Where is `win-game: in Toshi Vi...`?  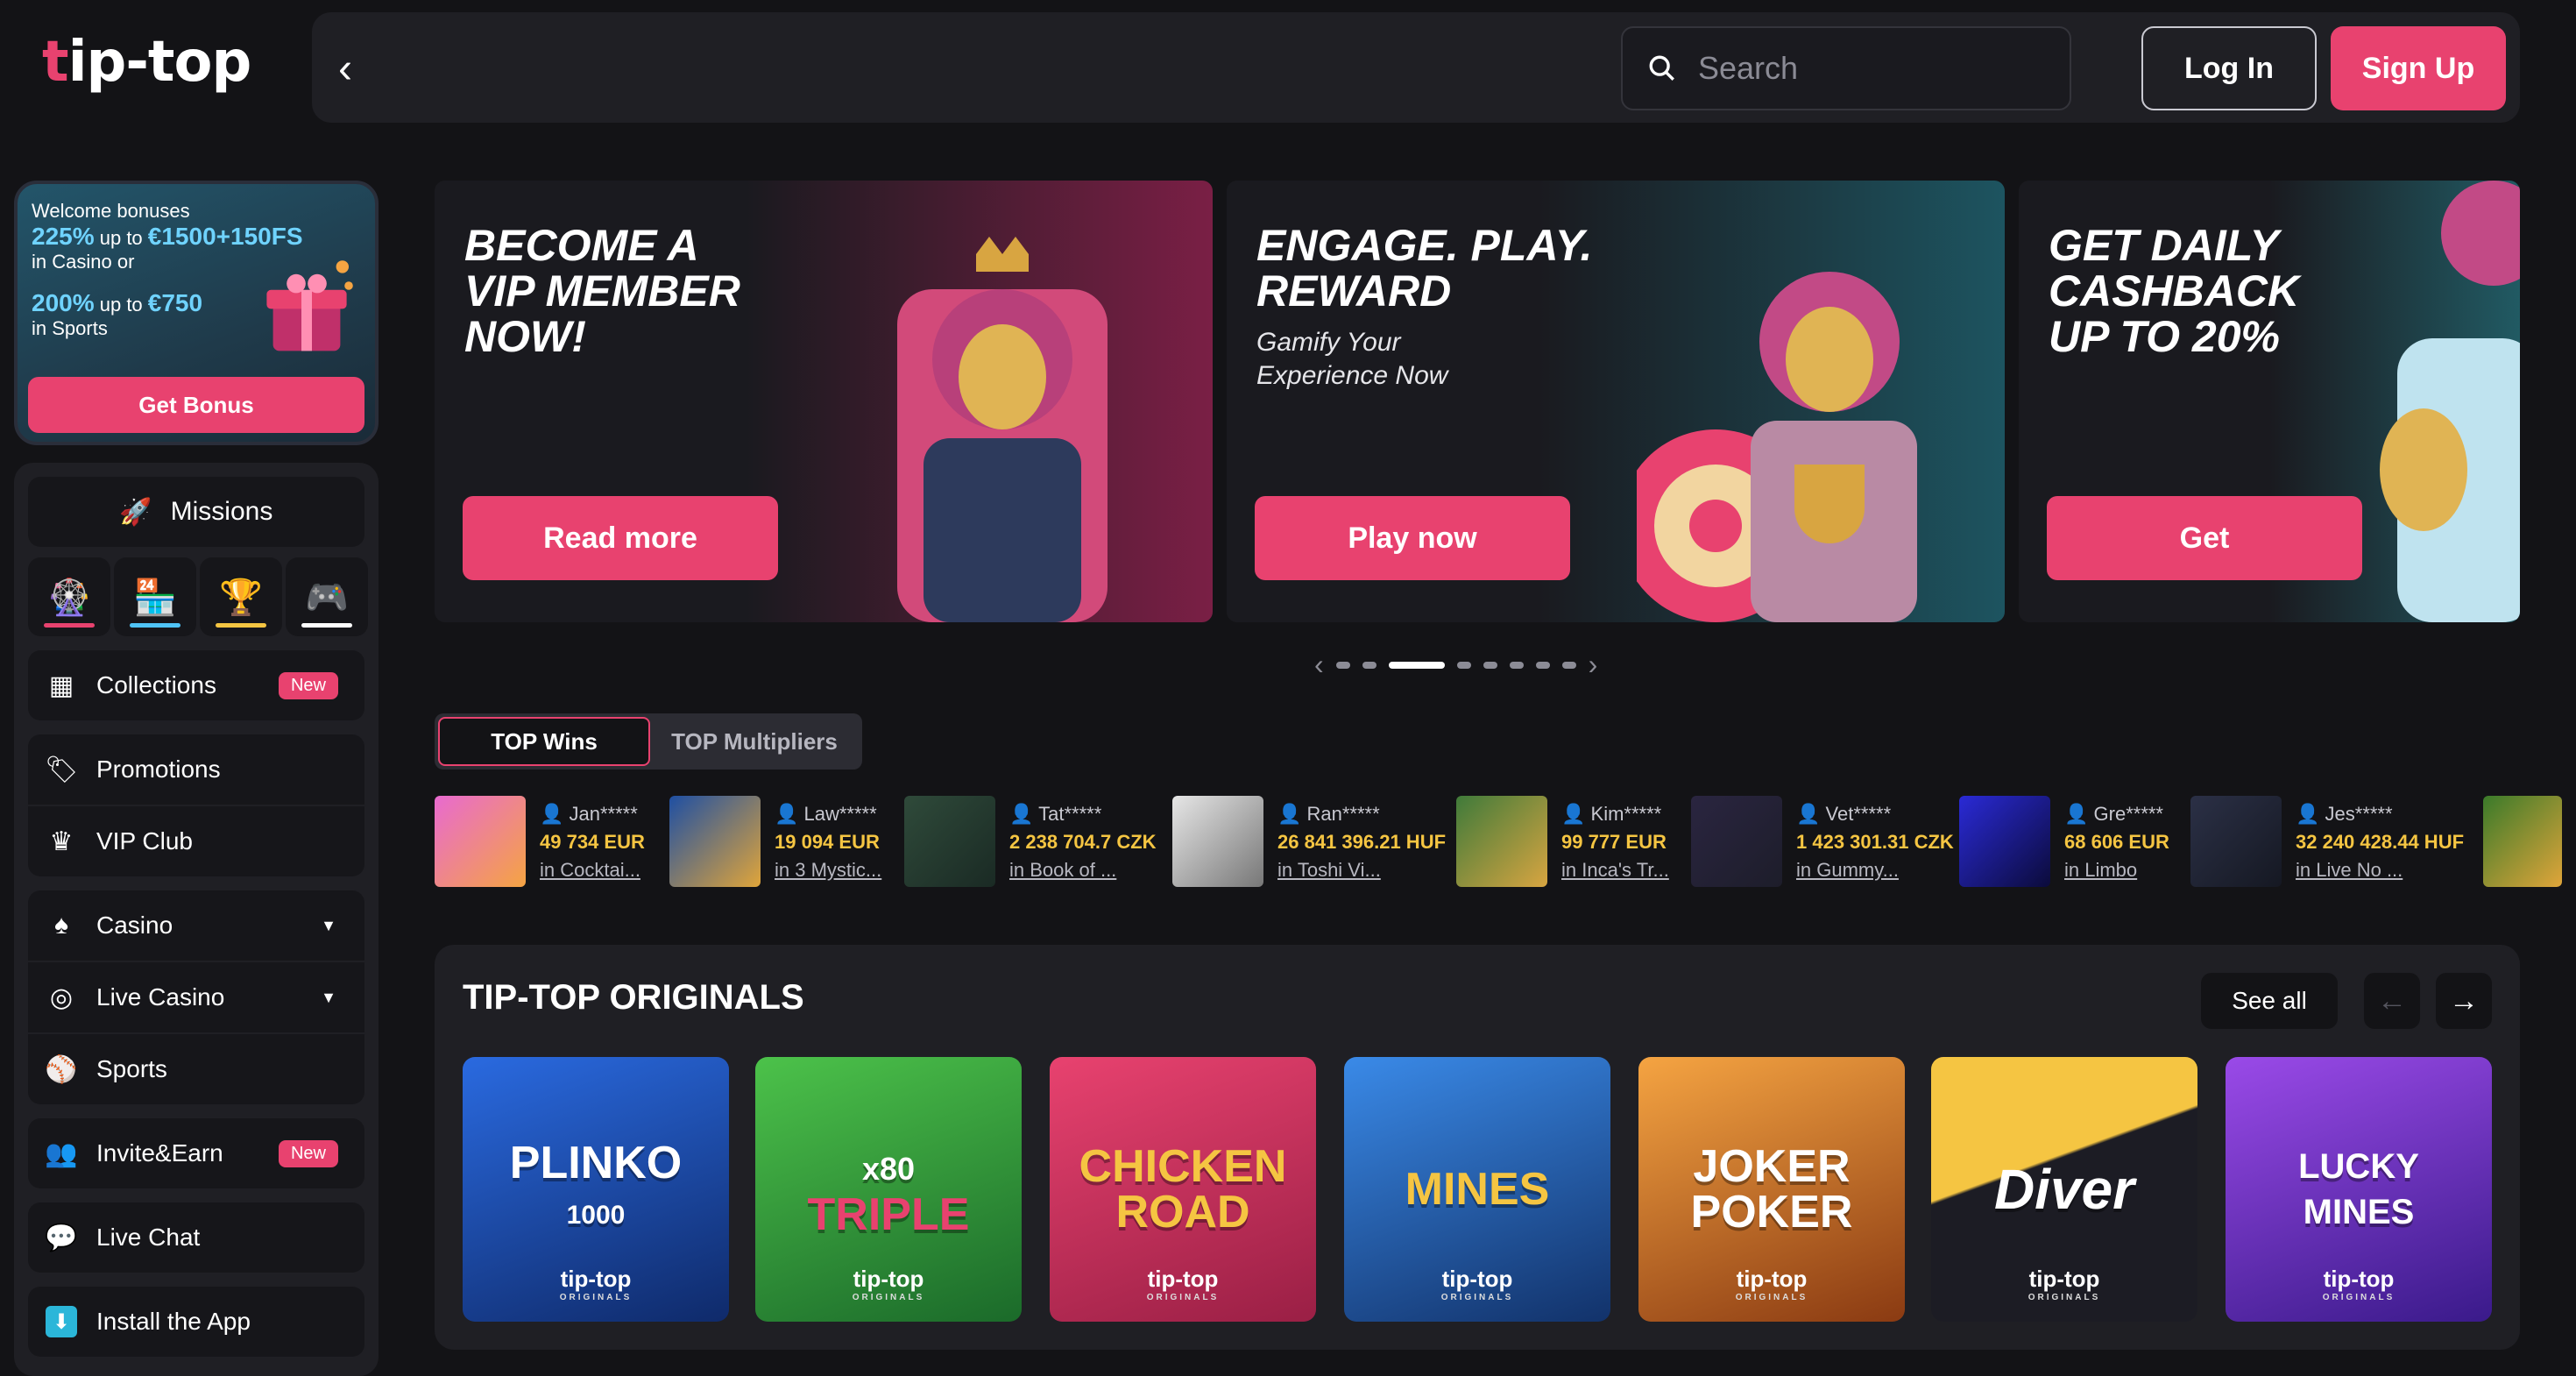
win-game: in Toshi Vi... is located at coordinates (1361, 870).